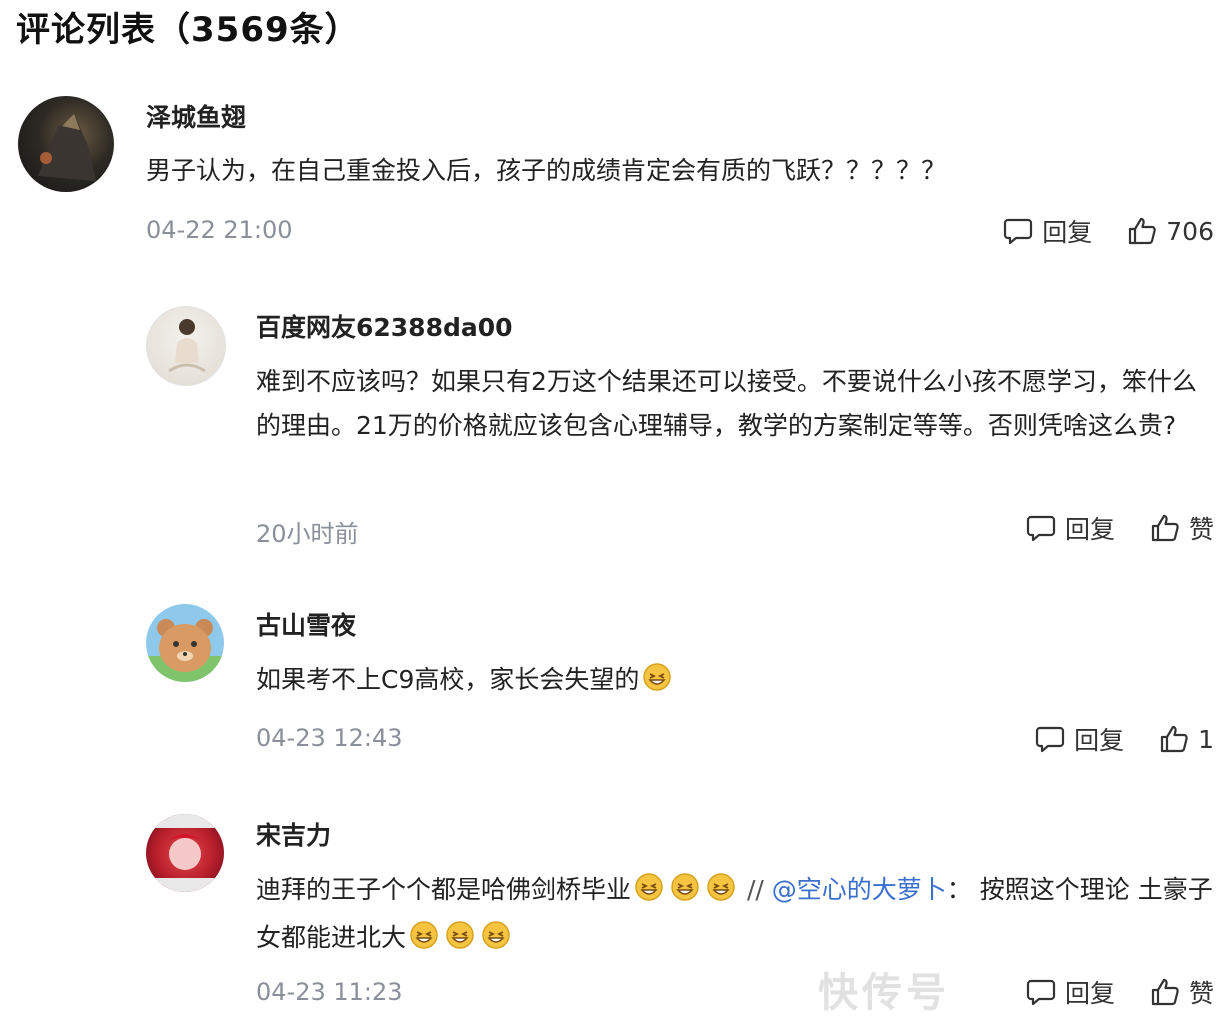  I want to click on like-count: 706, so click(1190, 231).